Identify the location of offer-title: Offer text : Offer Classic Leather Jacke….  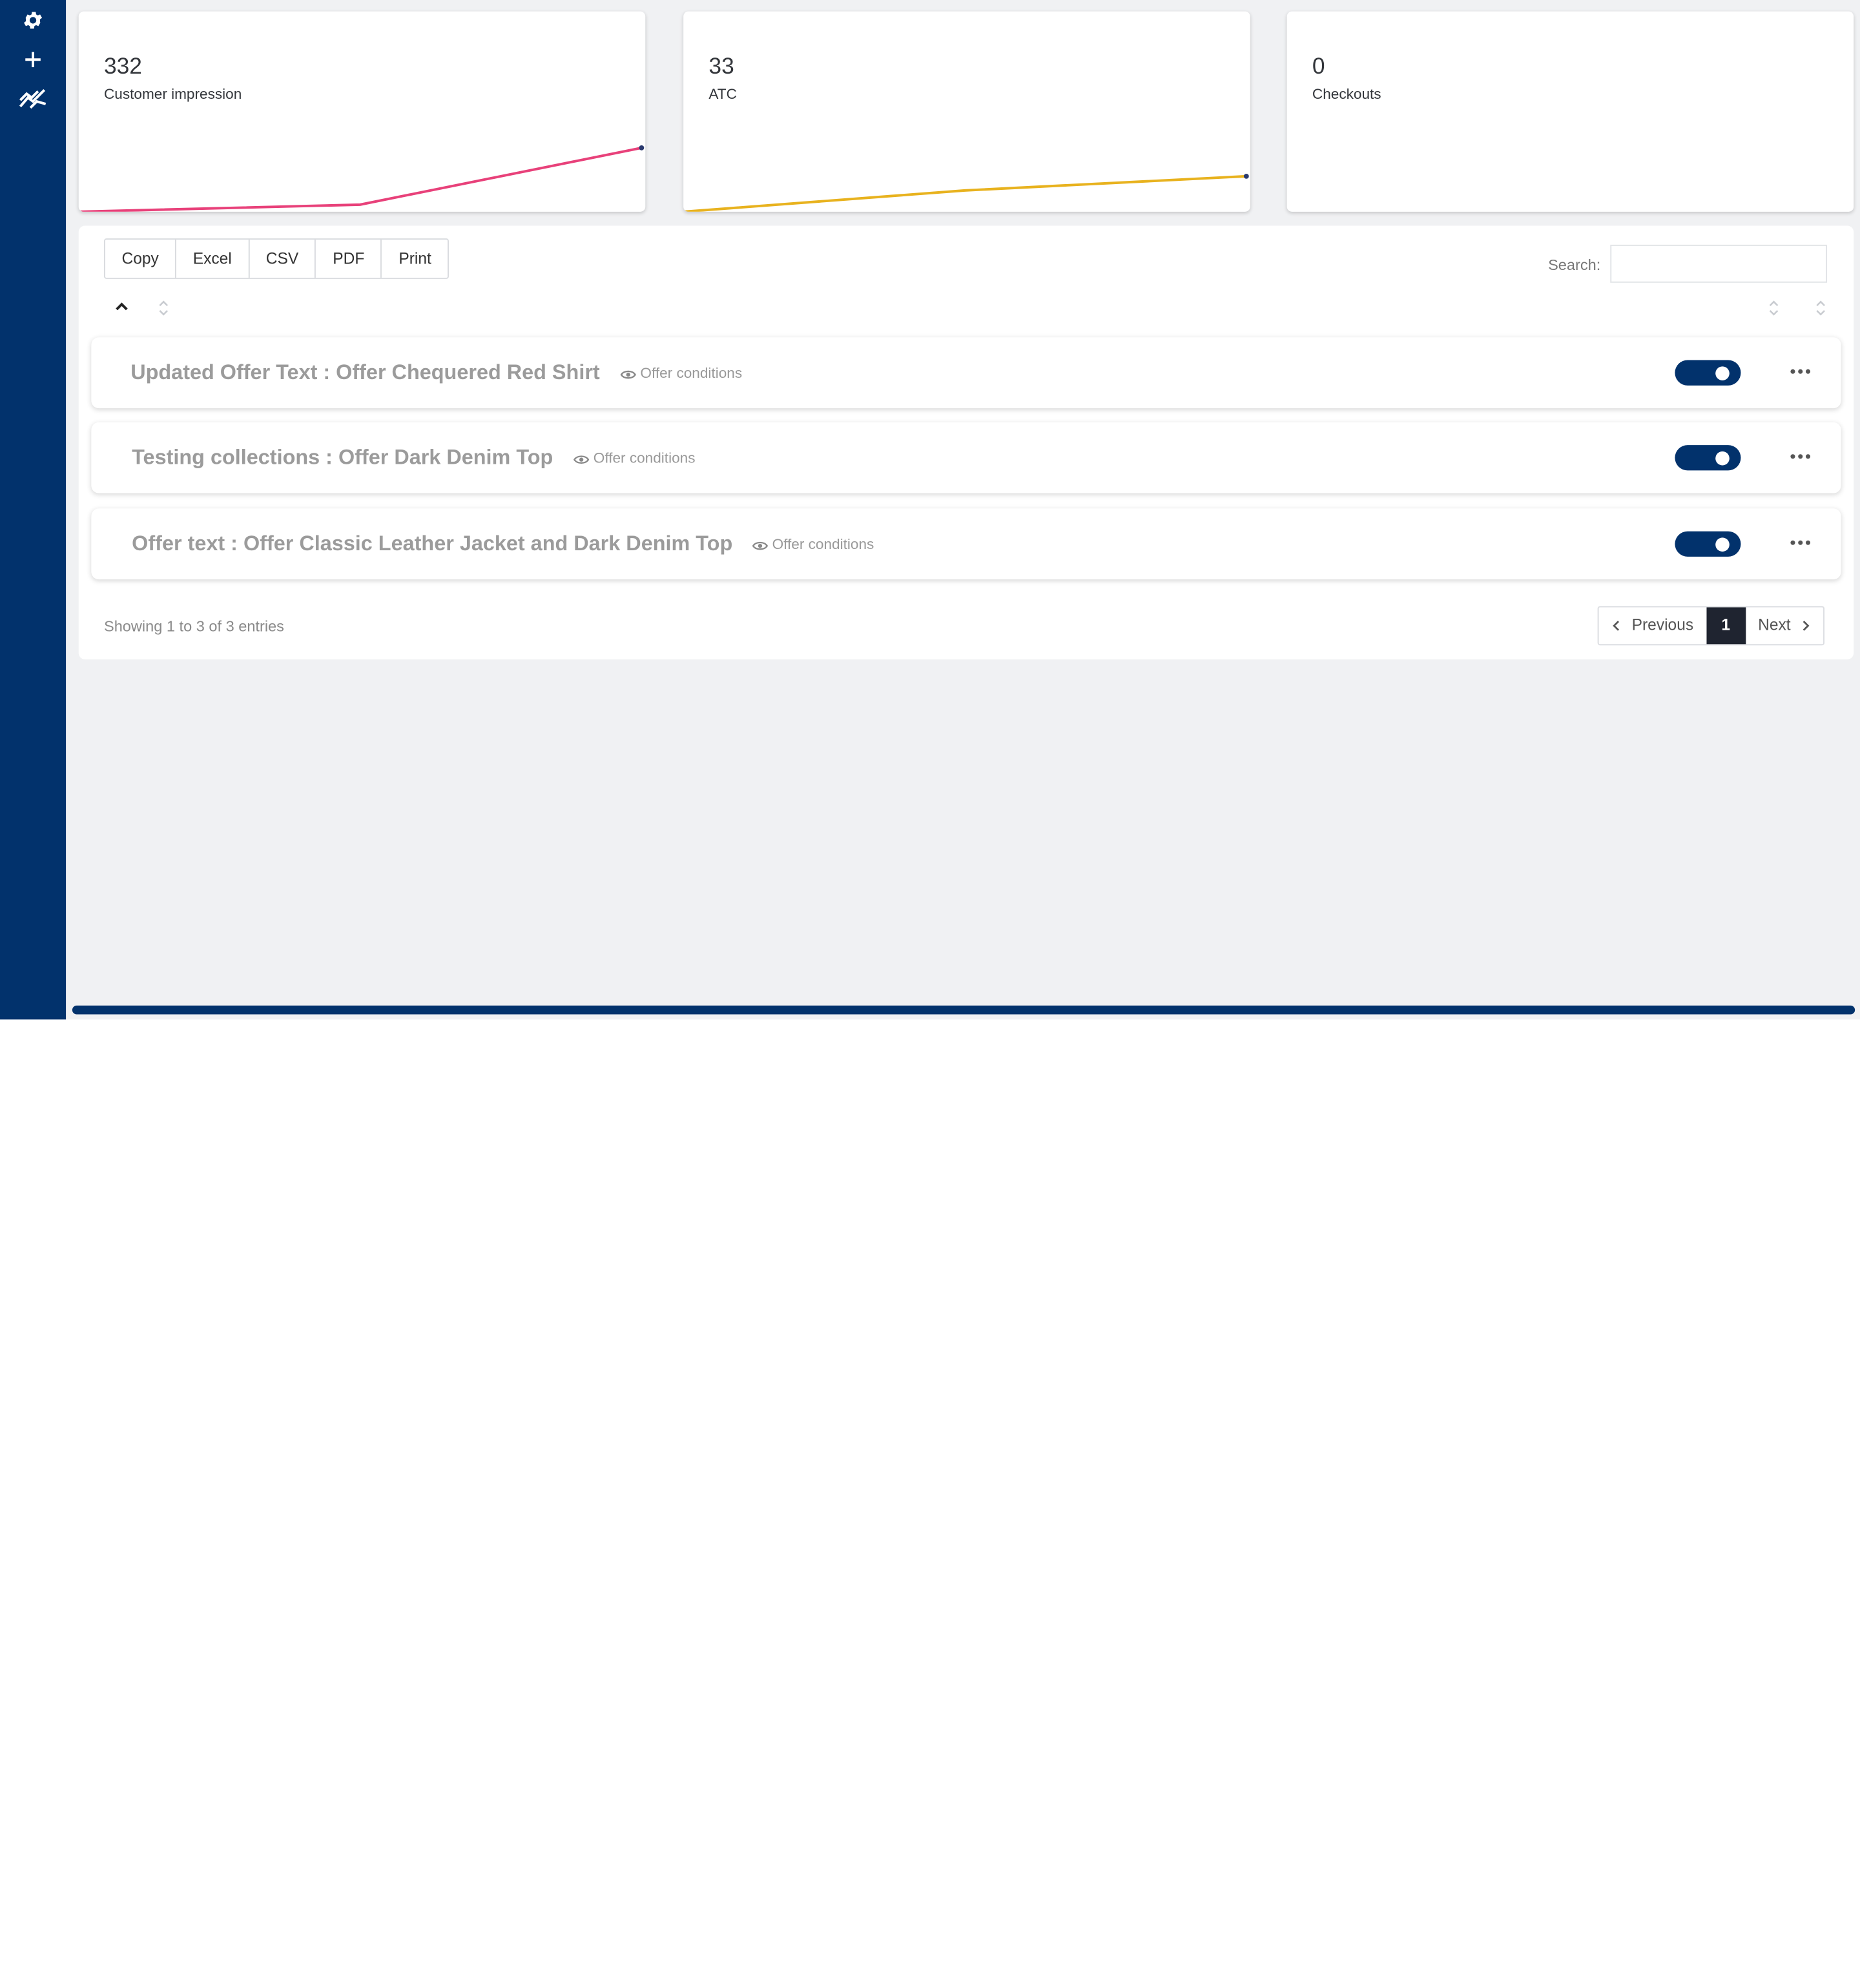
(432, 543).